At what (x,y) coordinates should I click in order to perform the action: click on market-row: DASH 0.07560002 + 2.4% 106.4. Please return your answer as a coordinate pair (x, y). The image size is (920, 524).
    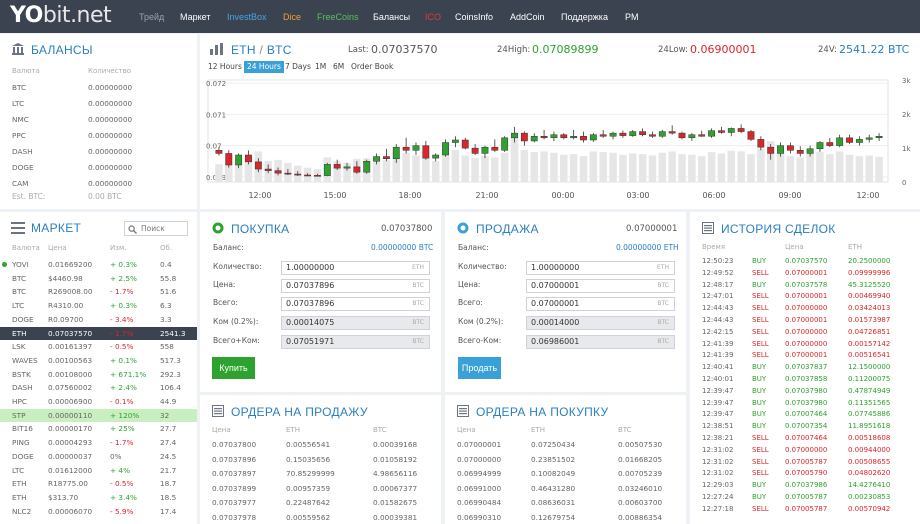
    Looking at the image, I should click on (98, 387).